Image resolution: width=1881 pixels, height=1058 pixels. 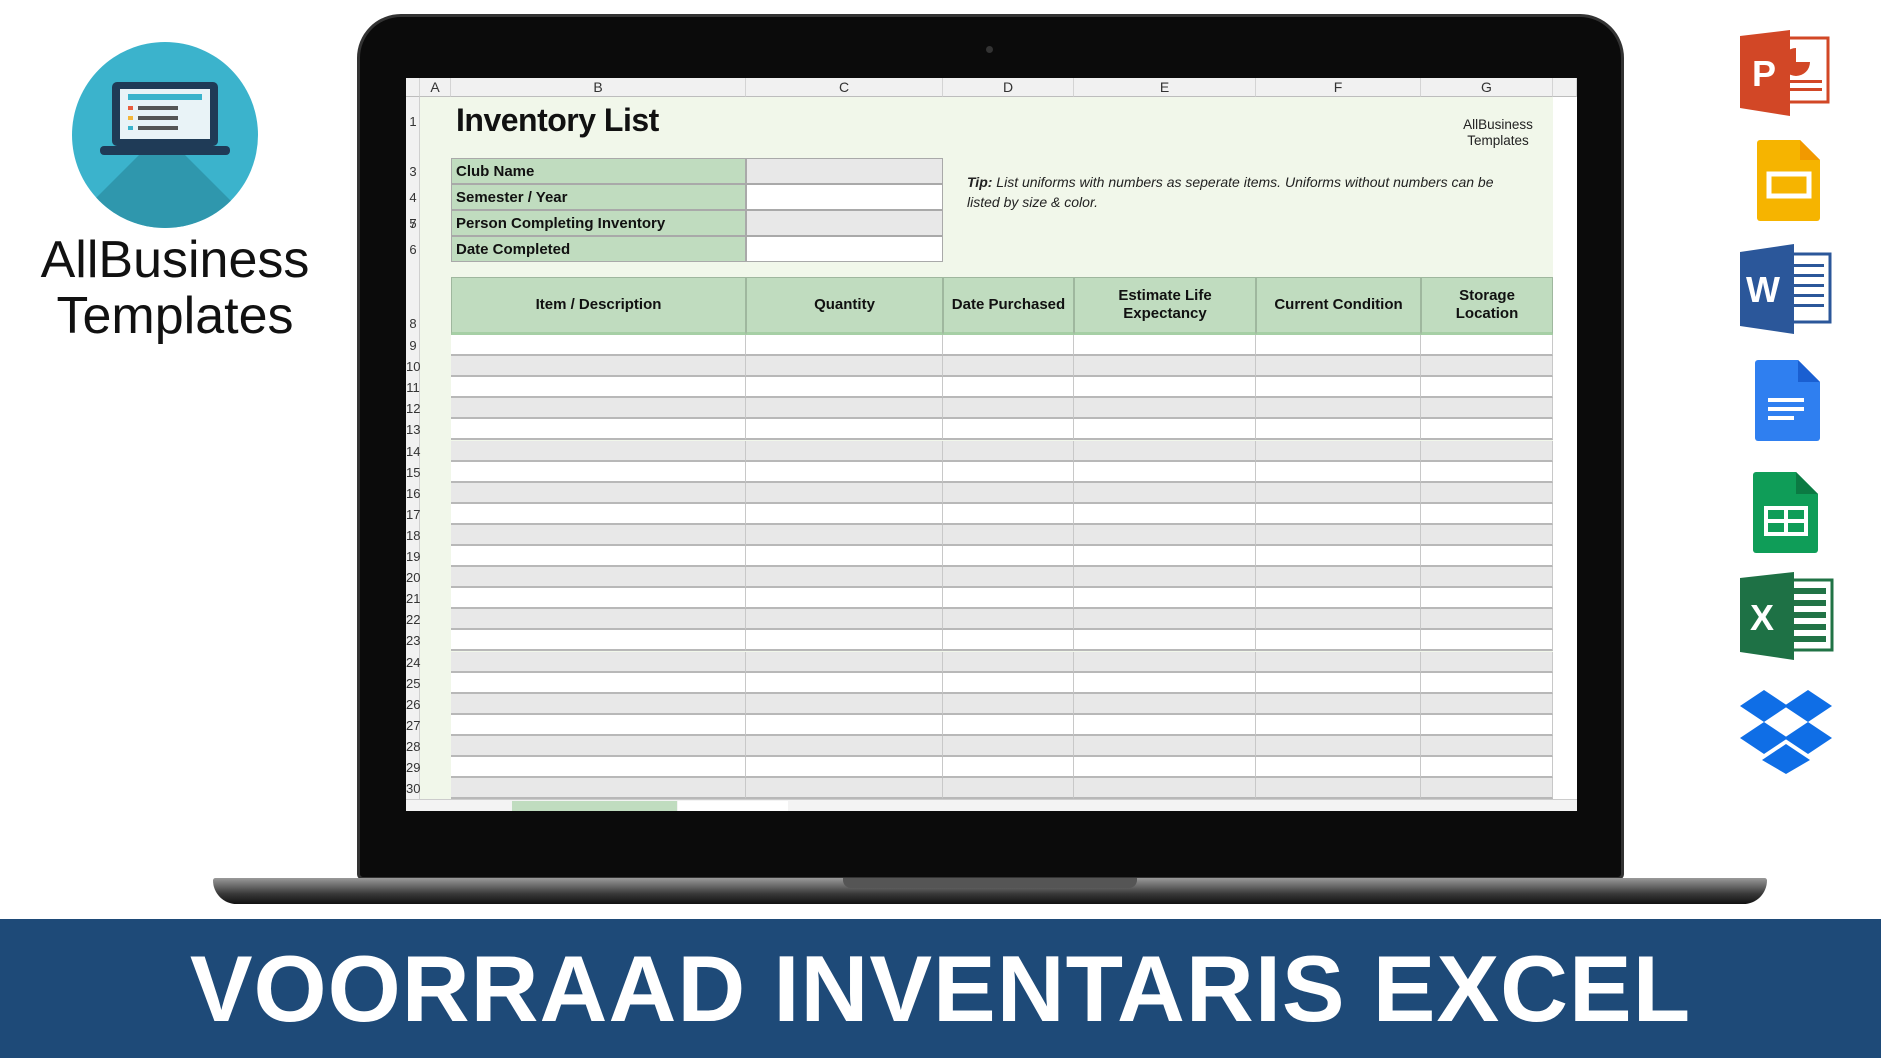 What do you see at coordinates (1338, 87) in the screenshot?
I see `column-header: F` at bounding box center [1338, 87].